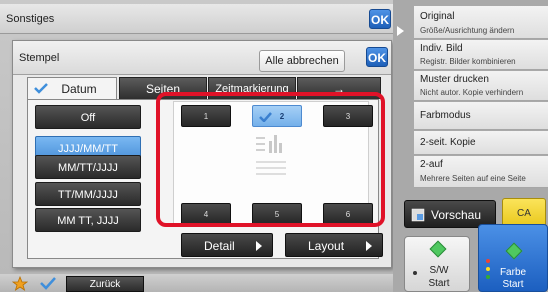 Image resolution: width=548 pixels, height=292 pixels. What do you see at coordinates (437, 16) in the screenshot?
I see `function-original-label: Original` at bounding box center [437, 16].